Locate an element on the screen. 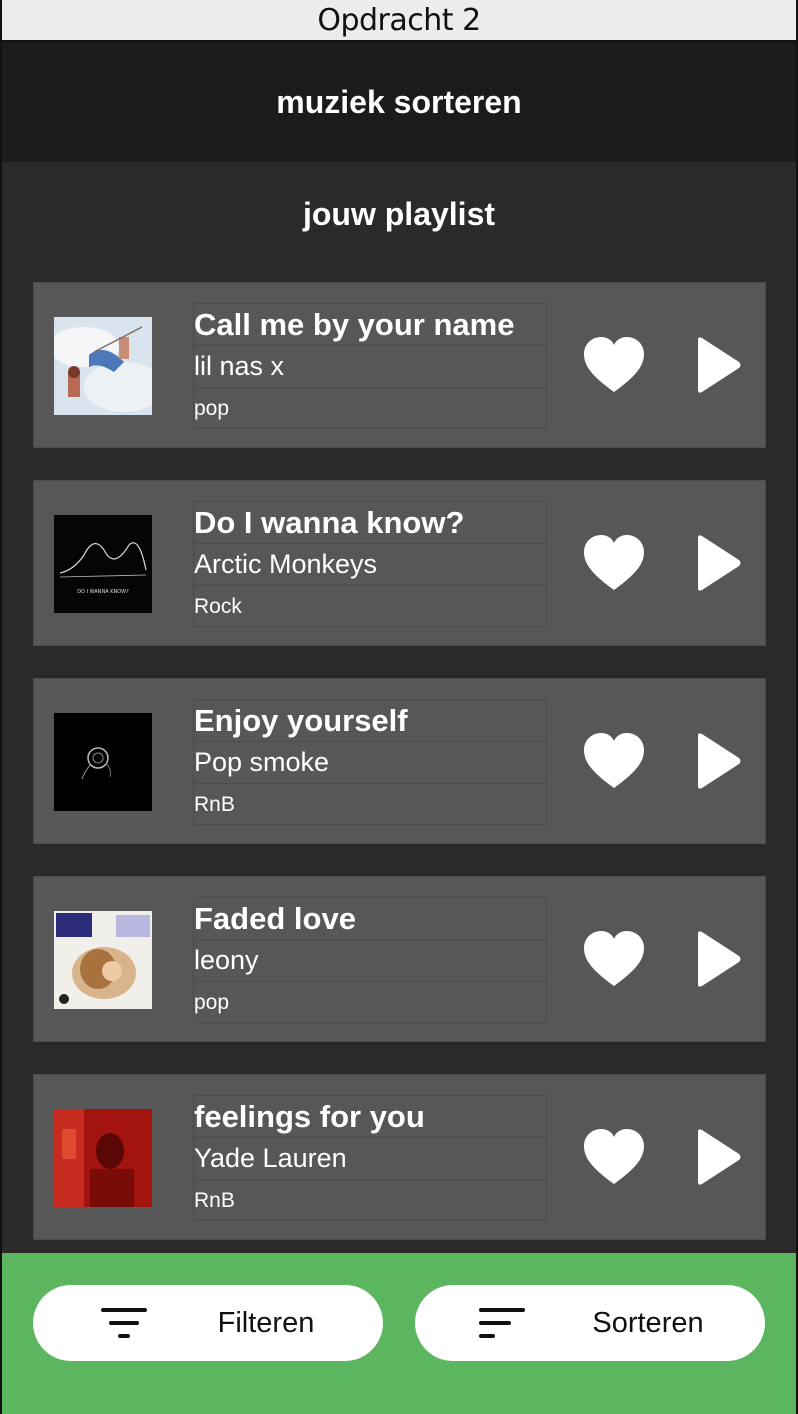 This screenshot has height=1414, width=798. filter-label: Filteren is located at coordinates (266, 1322).